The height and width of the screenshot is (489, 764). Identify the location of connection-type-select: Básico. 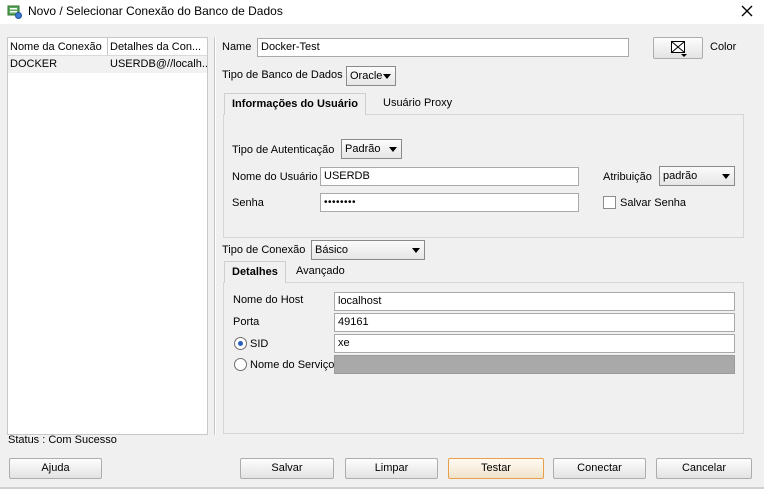
(368, 250).